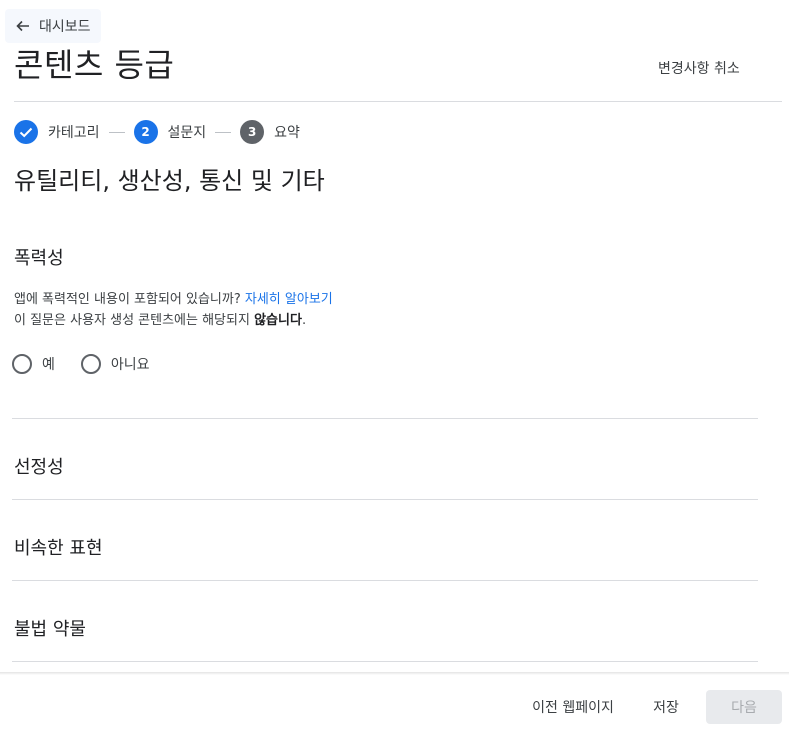 The width and height of the screenshot is (789, 736). I want to click on back-to-dashboard-link: 대시보드, so click(53, 26).